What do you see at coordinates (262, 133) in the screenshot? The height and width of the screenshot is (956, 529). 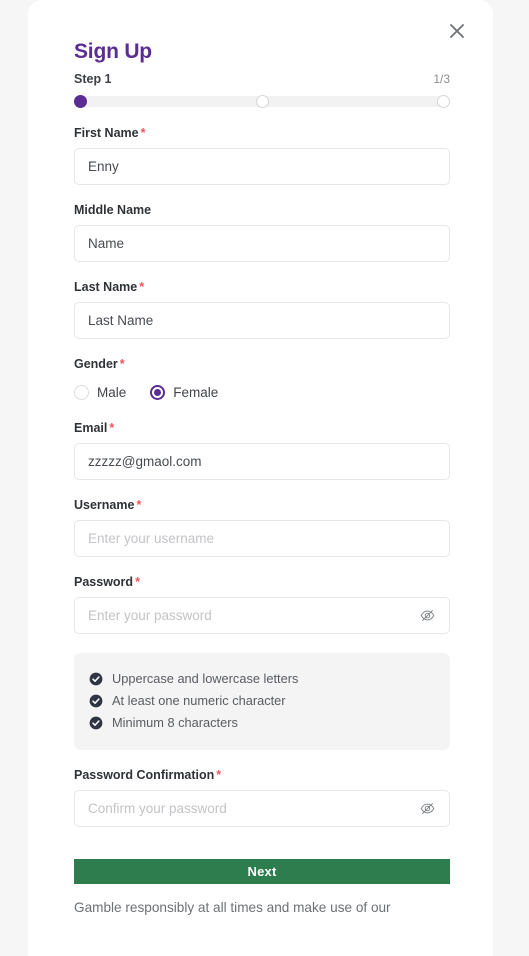 I see `first-name-label: First Name *` at bounding box center [262, 133].